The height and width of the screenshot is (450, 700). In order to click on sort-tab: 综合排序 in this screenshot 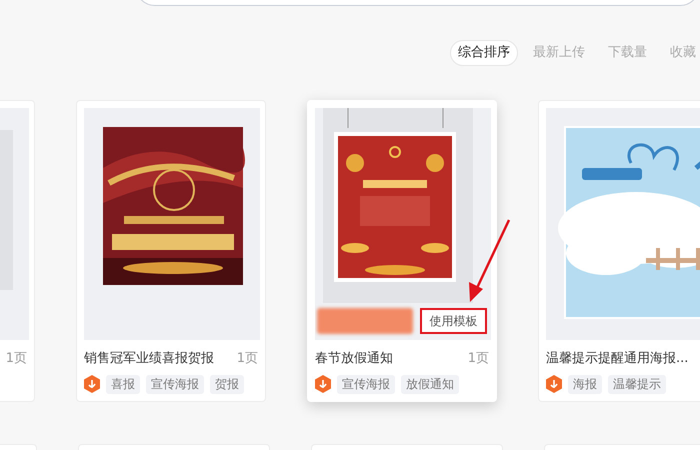, I will do `click(484, 53)`.